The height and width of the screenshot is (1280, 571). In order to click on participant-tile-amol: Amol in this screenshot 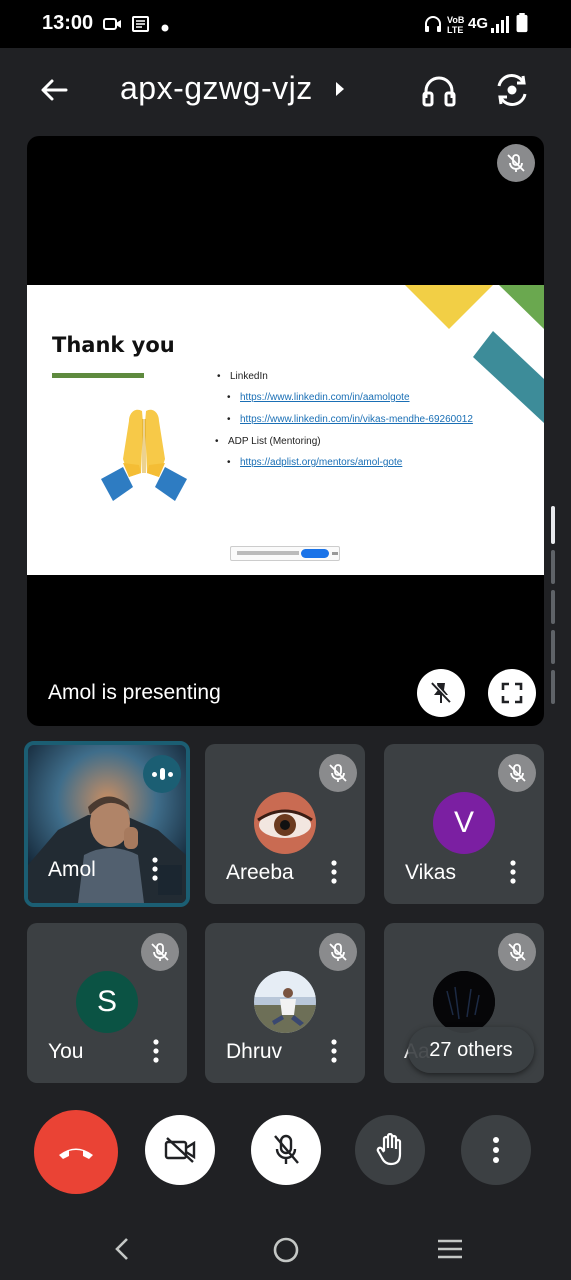, I will do `click(107, 824)`.